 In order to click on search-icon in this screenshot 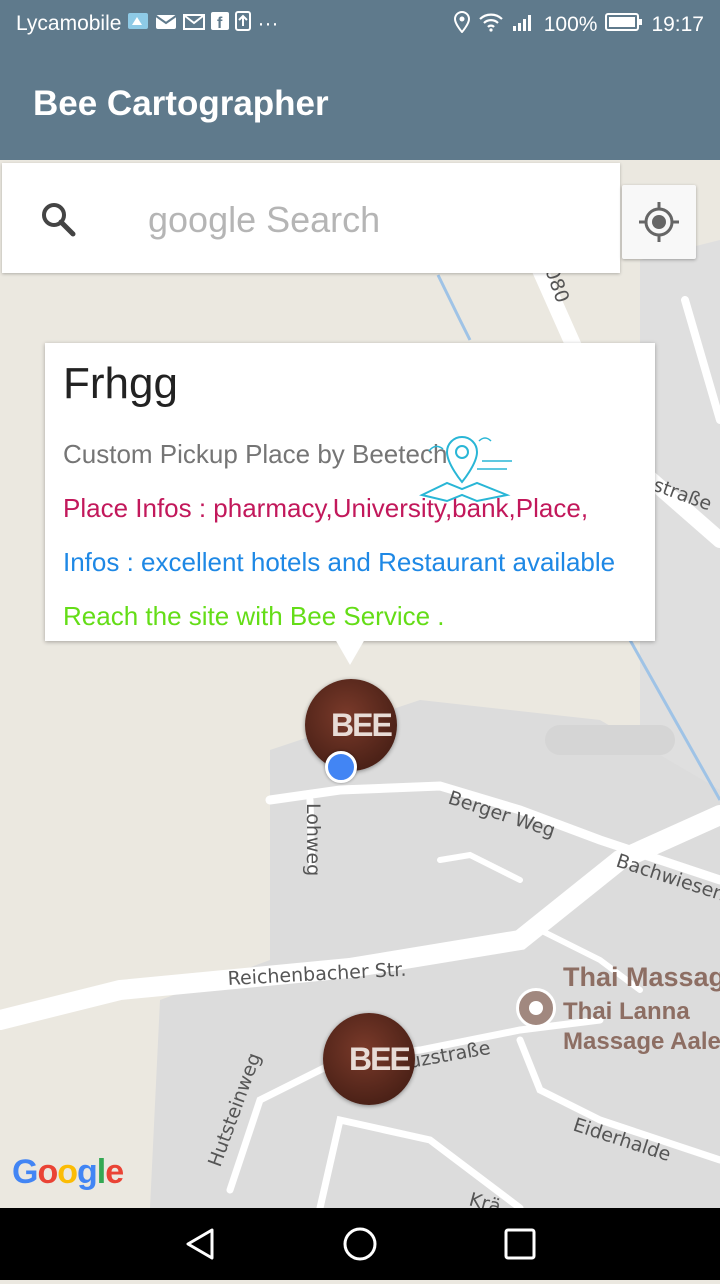, I will do `click(58, 221)`.